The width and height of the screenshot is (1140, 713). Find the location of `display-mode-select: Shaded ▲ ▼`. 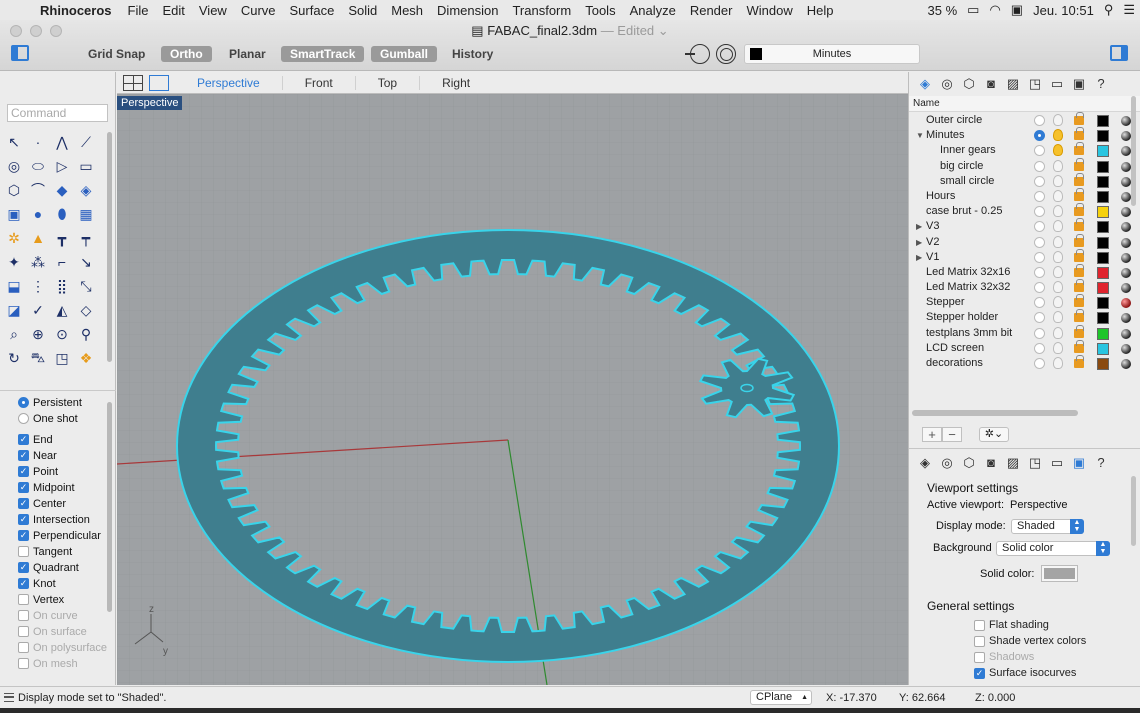

display-mode-select: Shaded ▲ ▼ is located at coordinates (1047, 526).